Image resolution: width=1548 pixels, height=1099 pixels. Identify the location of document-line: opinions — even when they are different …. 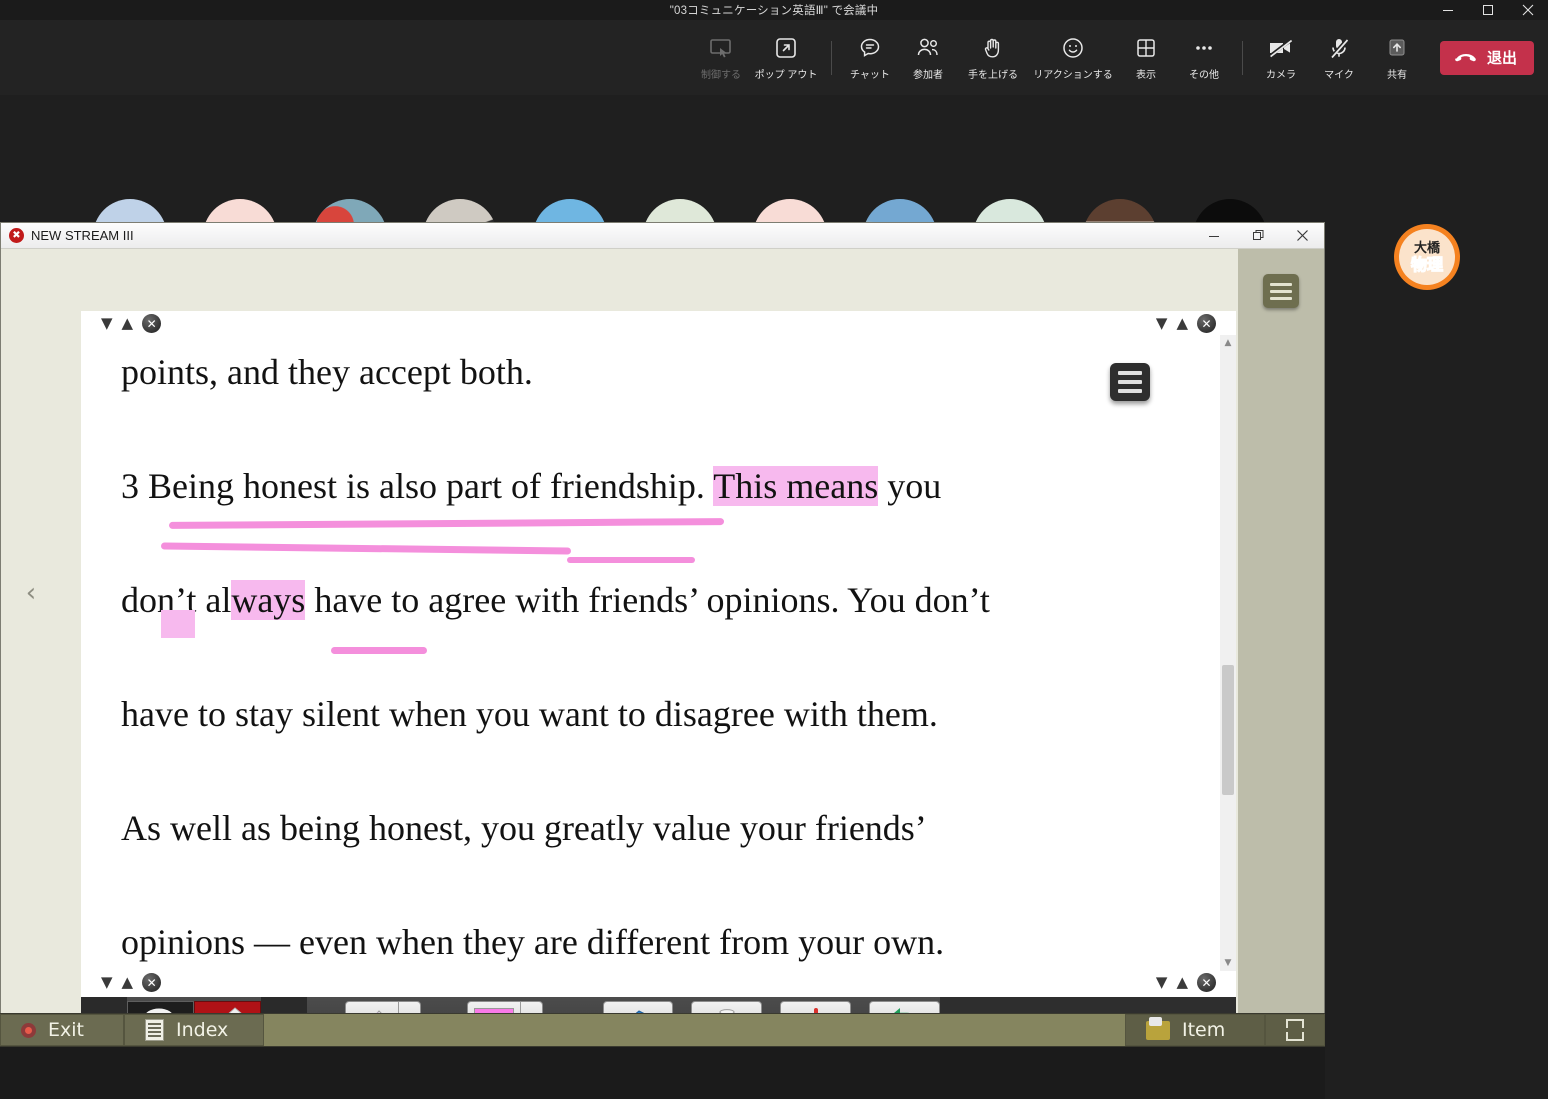
(641, 941).